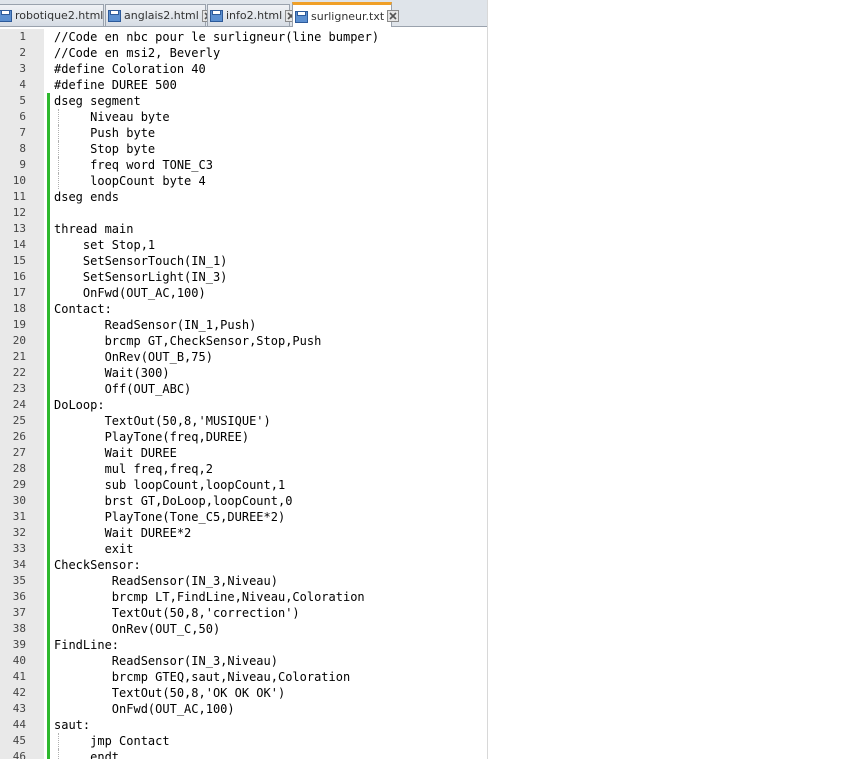 The image size is (864, 759). Describe the element at coordinates (59, 15) in the screenshot. I see `tab-robotique2: robotique2.html` at that location.